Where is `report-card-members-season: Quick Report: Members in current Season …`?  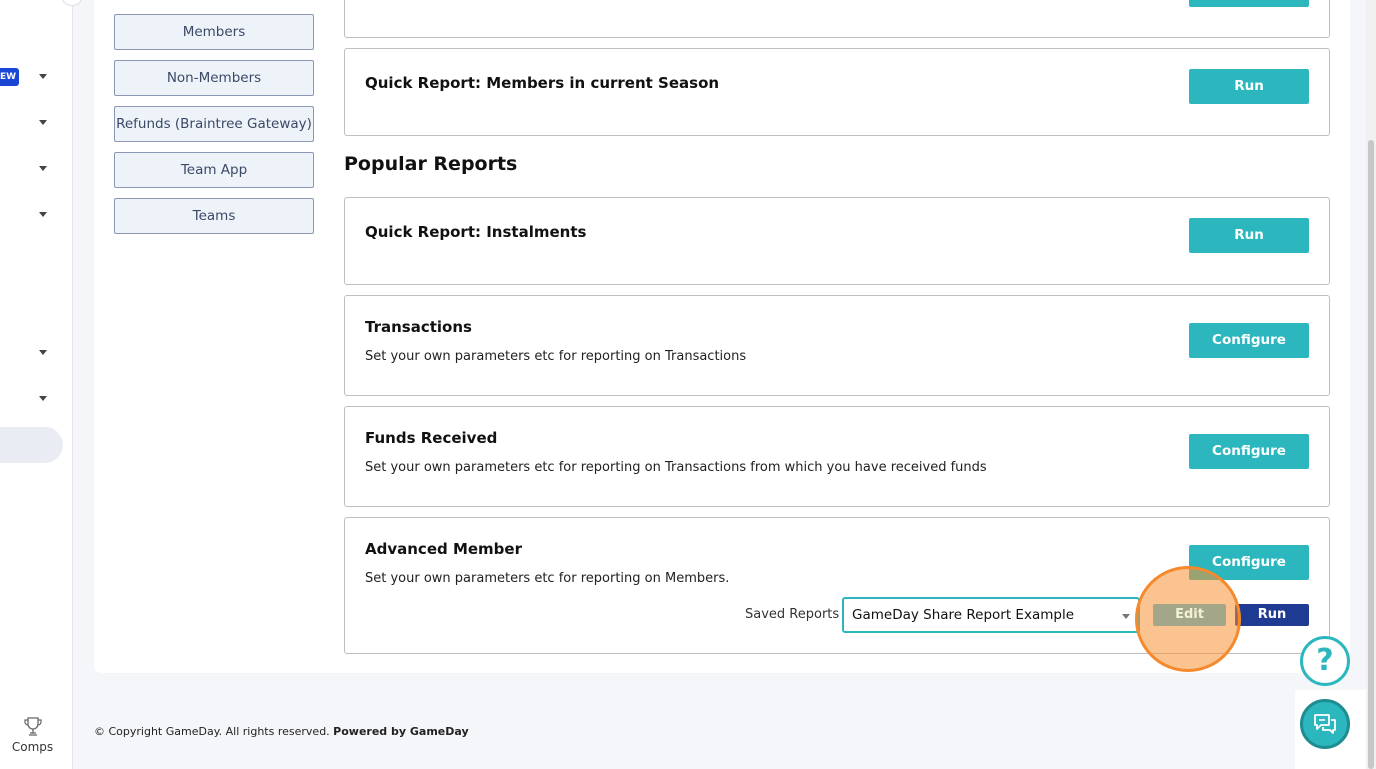 report-card-members-season: Quick Report: Members in current Season … is located at coordinates (837, 92).